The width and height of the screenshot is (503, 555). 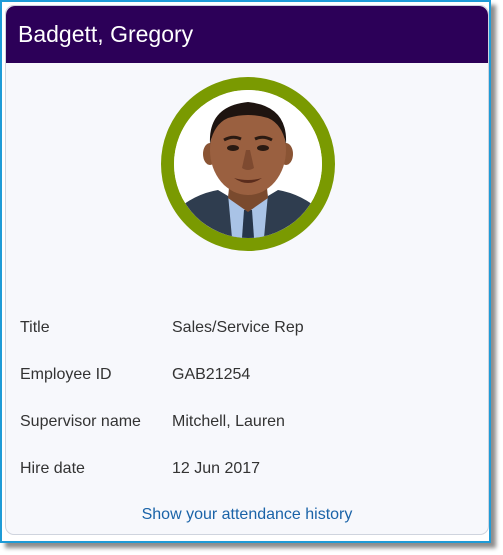 What do you see at coordinates (216, 468) in the screenshot?
I see `detail-value: 12 Jun 2017` at bounding box center [216, 468].